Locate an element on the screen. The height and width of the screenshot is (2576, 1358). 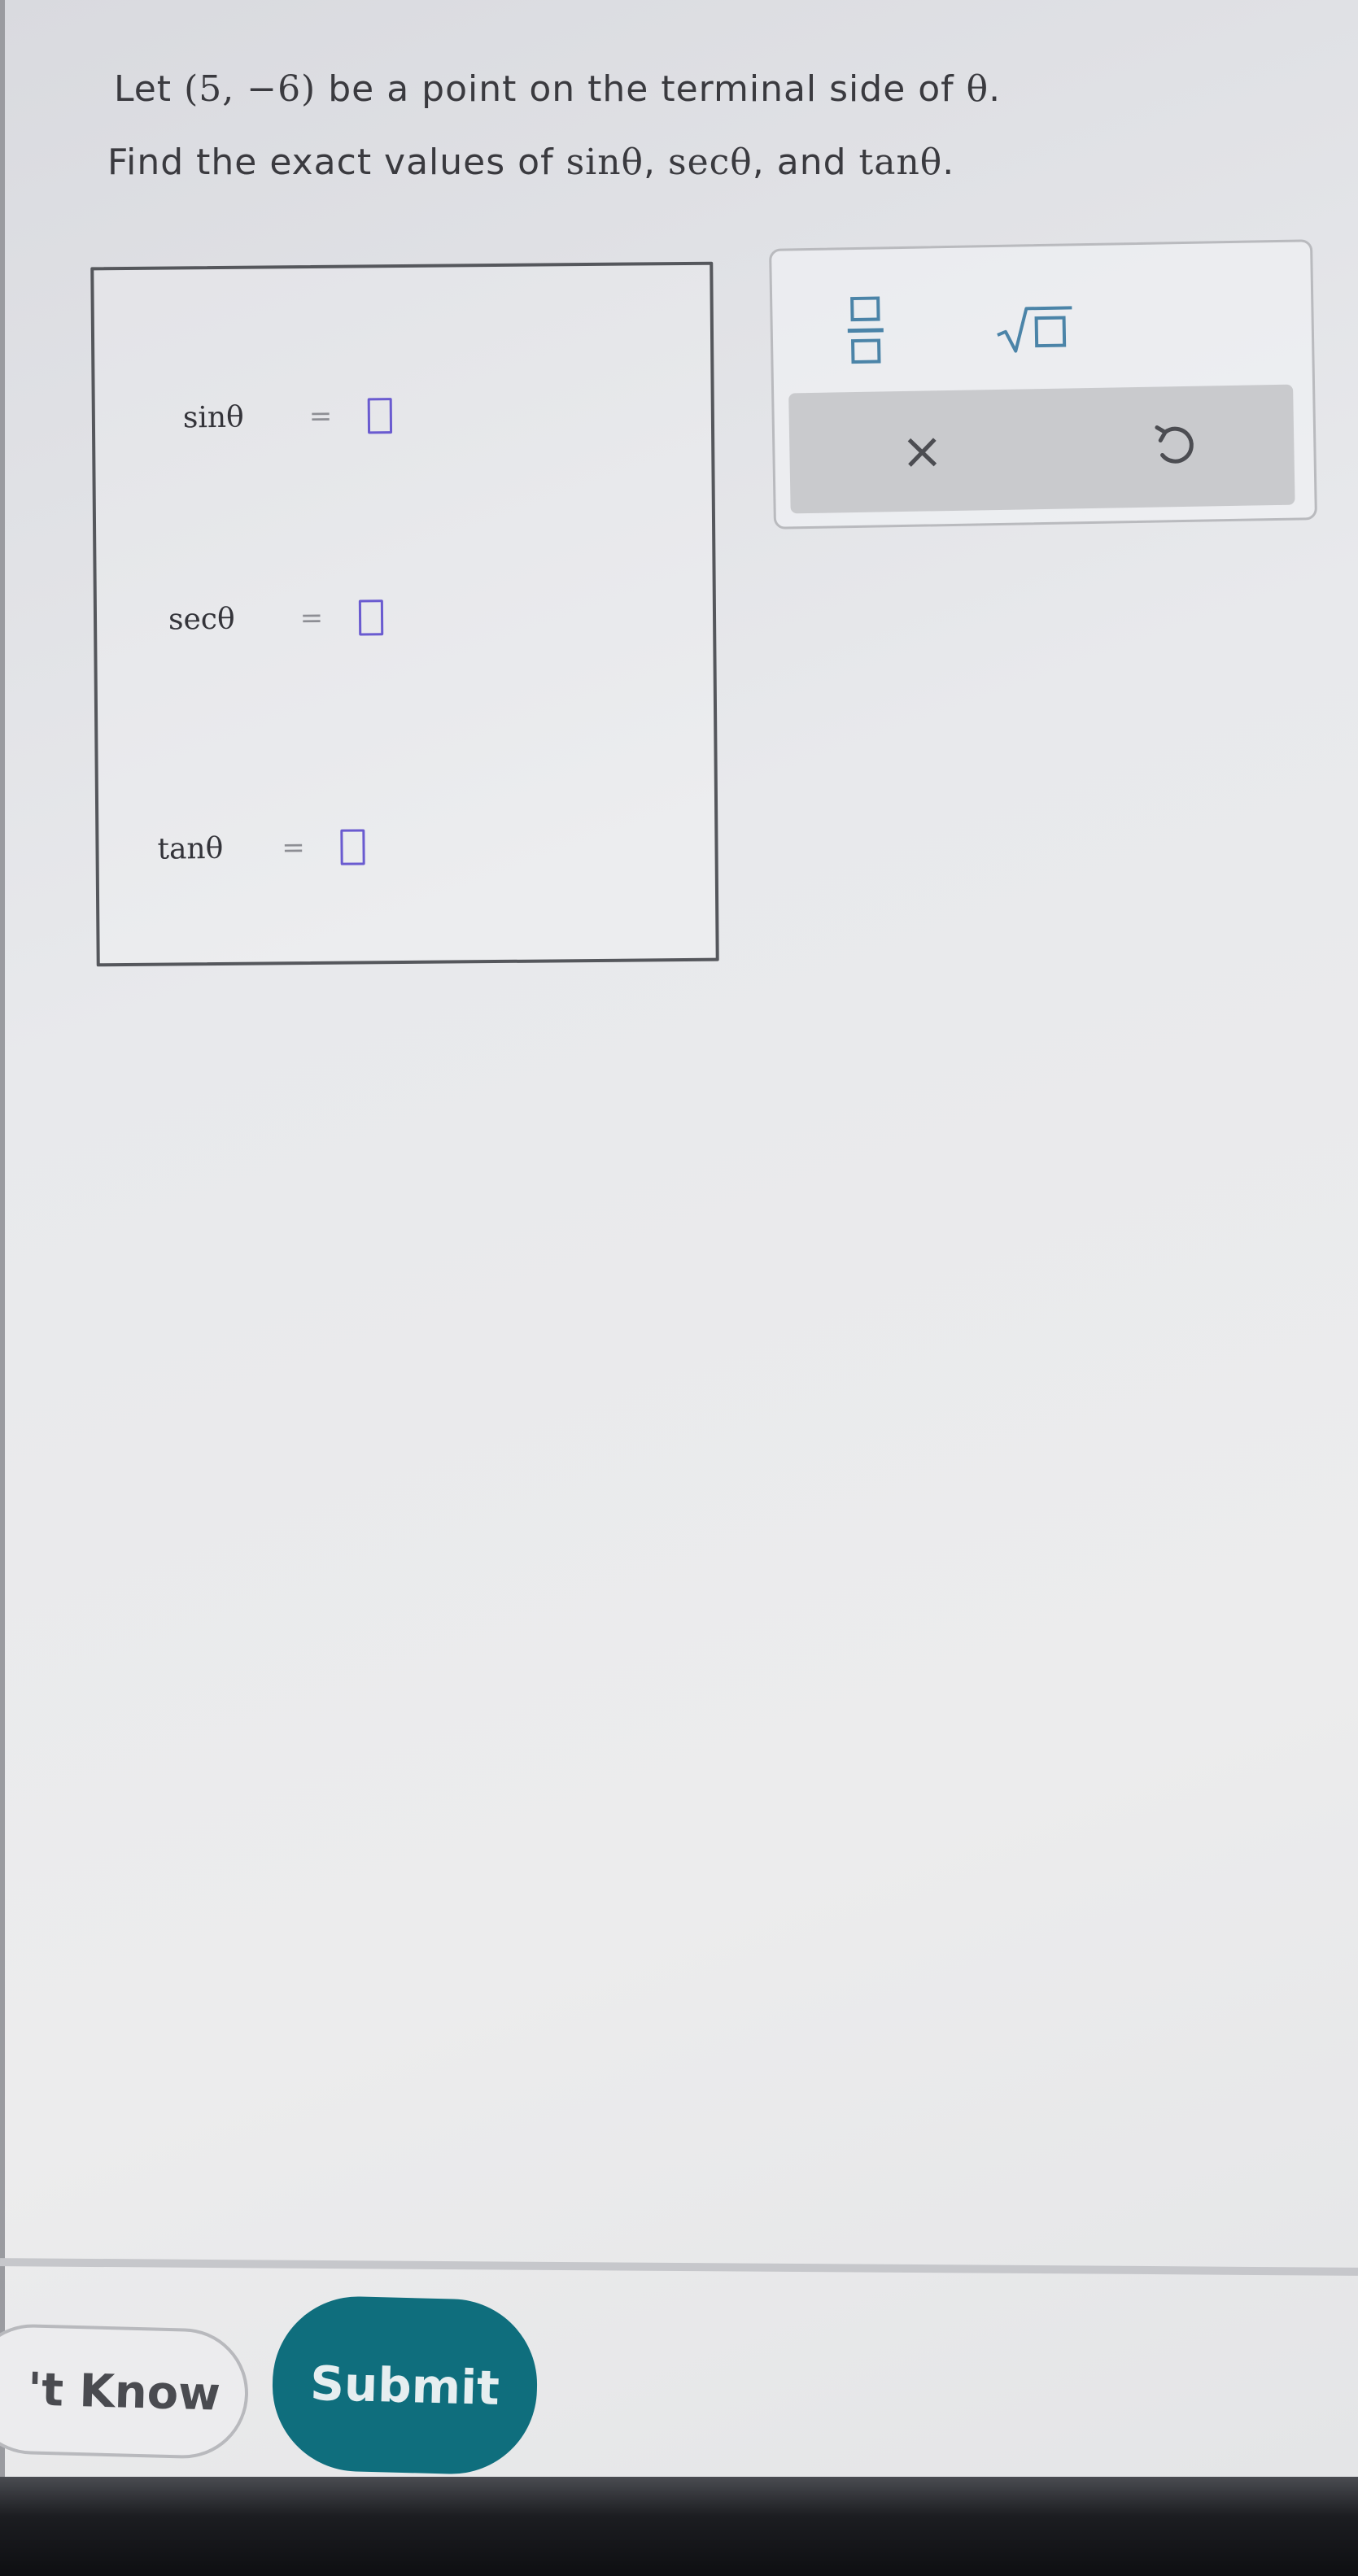
numerator-box is located at coordinates (865, 309).